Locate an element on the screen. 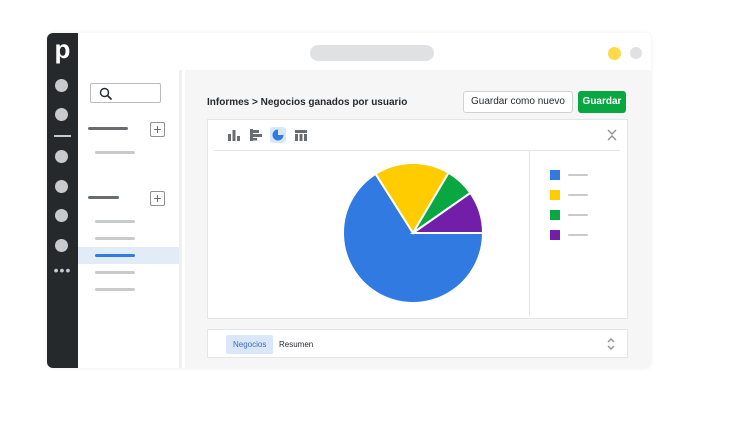 The image size is (746, 438). nav-active-indicator is located at coordinates (62, 136).